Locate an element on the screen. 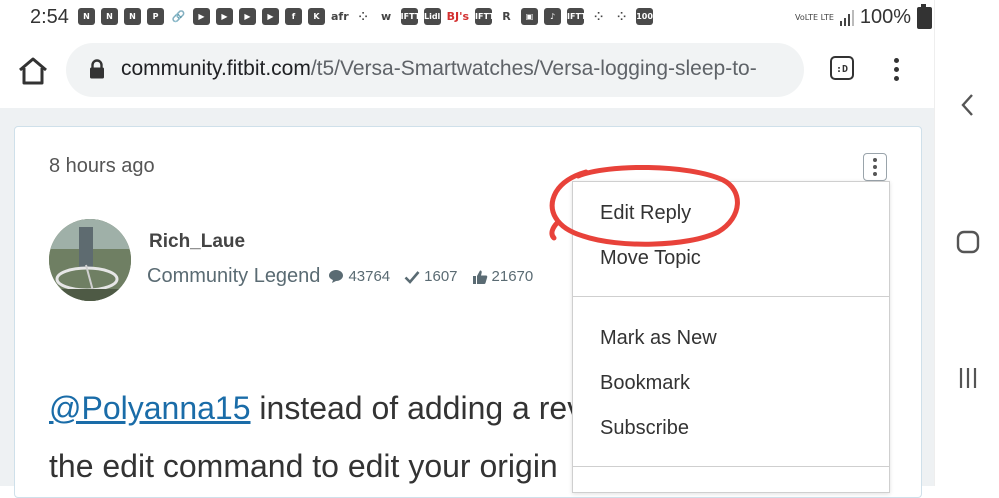 The width and height of the screenshot is (999, 498). afr-icon: afr is located at coordinates (340, 16).